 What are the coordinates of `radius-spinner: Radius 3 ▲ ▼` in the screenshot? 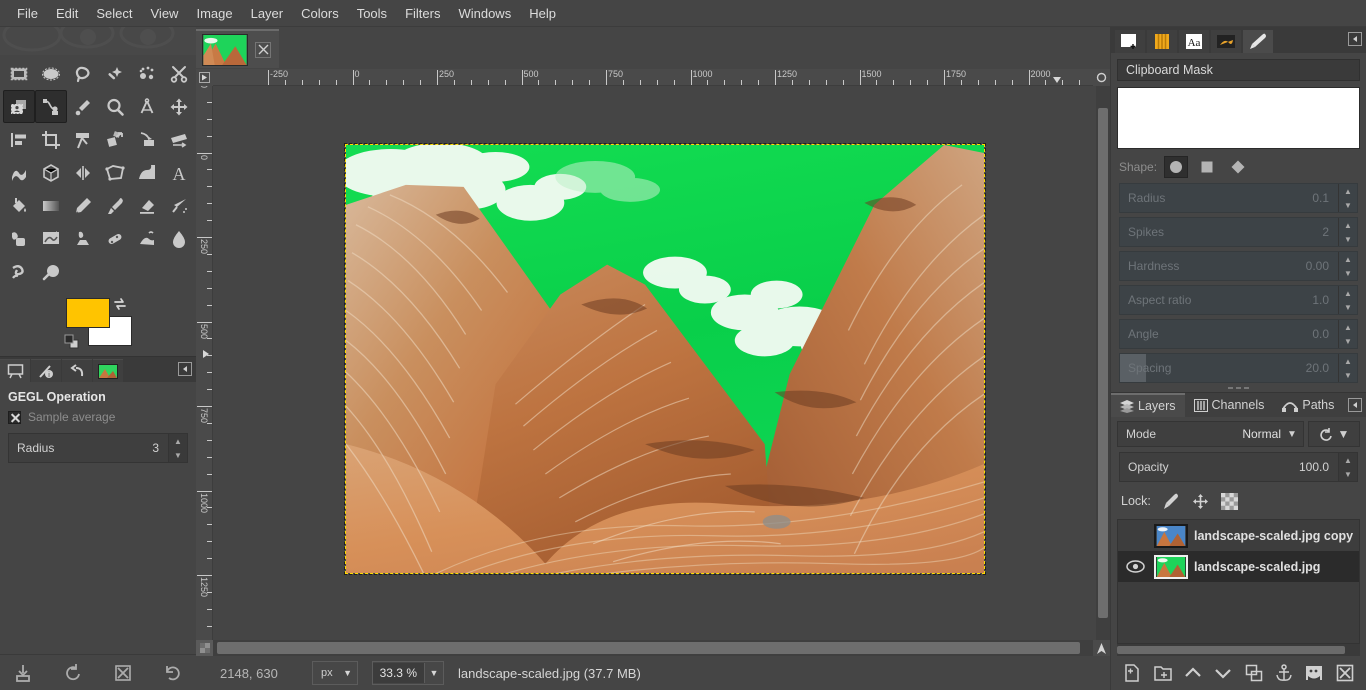 It's located at (98, 448).